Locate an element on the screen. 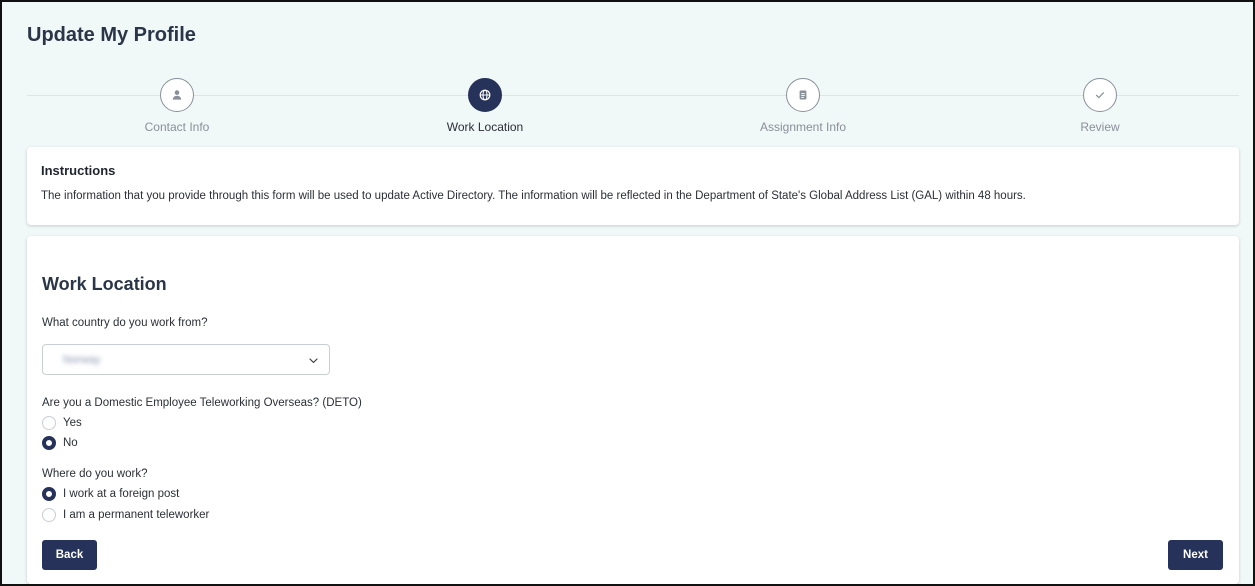 This screenshot has height=586, width=1255. checkmark-icon is located at coordinates (1100, 95).